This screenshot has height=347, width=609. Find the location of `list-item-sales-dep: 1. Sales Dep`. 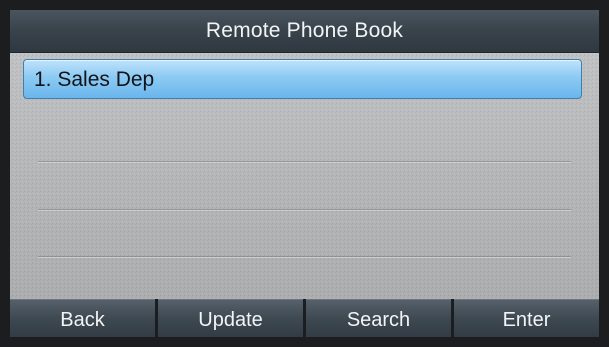

list-item-sales-dep: 1. Sales Dep is located at coordinates (302, 79).